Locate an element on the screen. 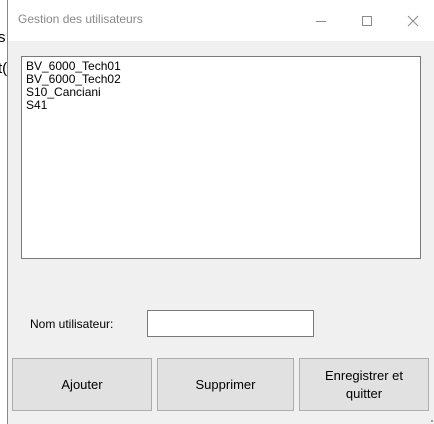 This screenshot has height=424, width=434. minimize-icon is located at coordinates (321, 21).